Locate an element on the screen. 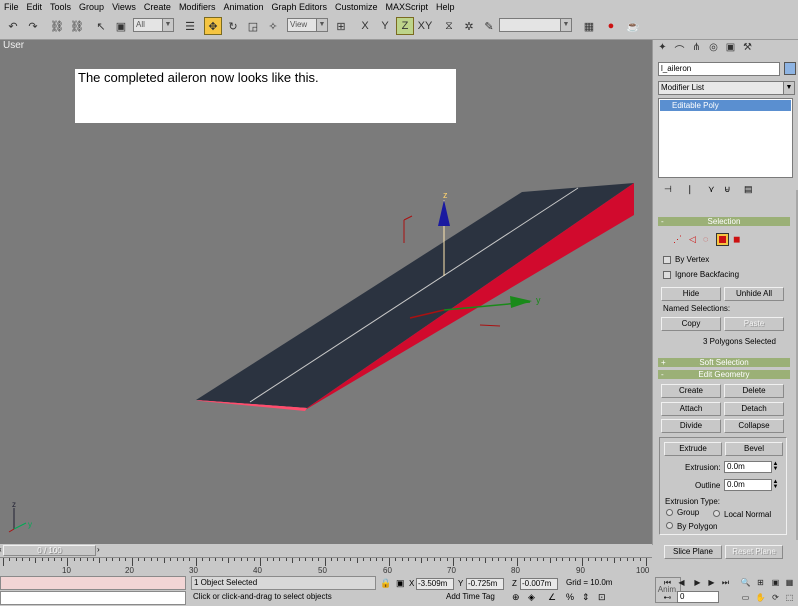 The width and height of the screenshot is (798, 606). select-by-name-icon: ☰ is located at coordinates (190, 26).